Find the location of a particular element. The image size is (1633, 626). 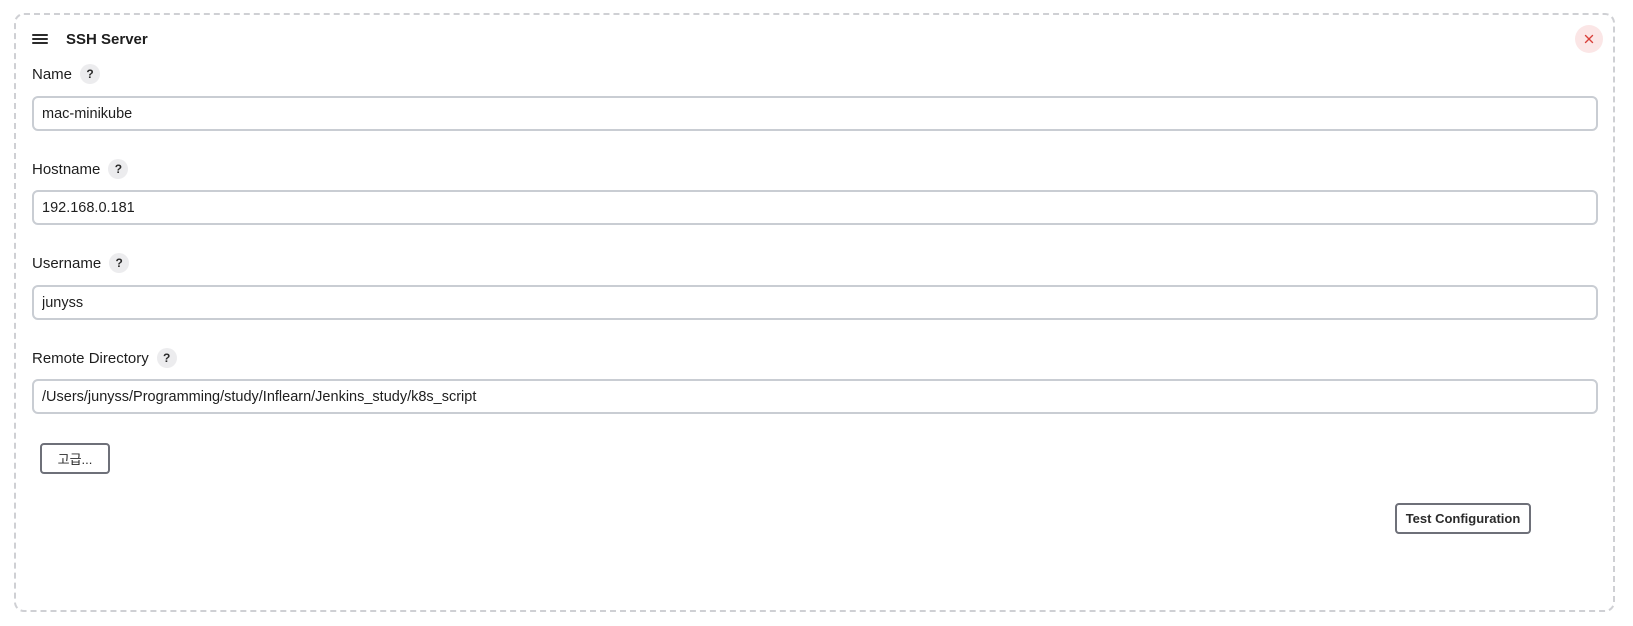

field-hostname-label-row: Hostname ? is located at coordinates (815, 169).